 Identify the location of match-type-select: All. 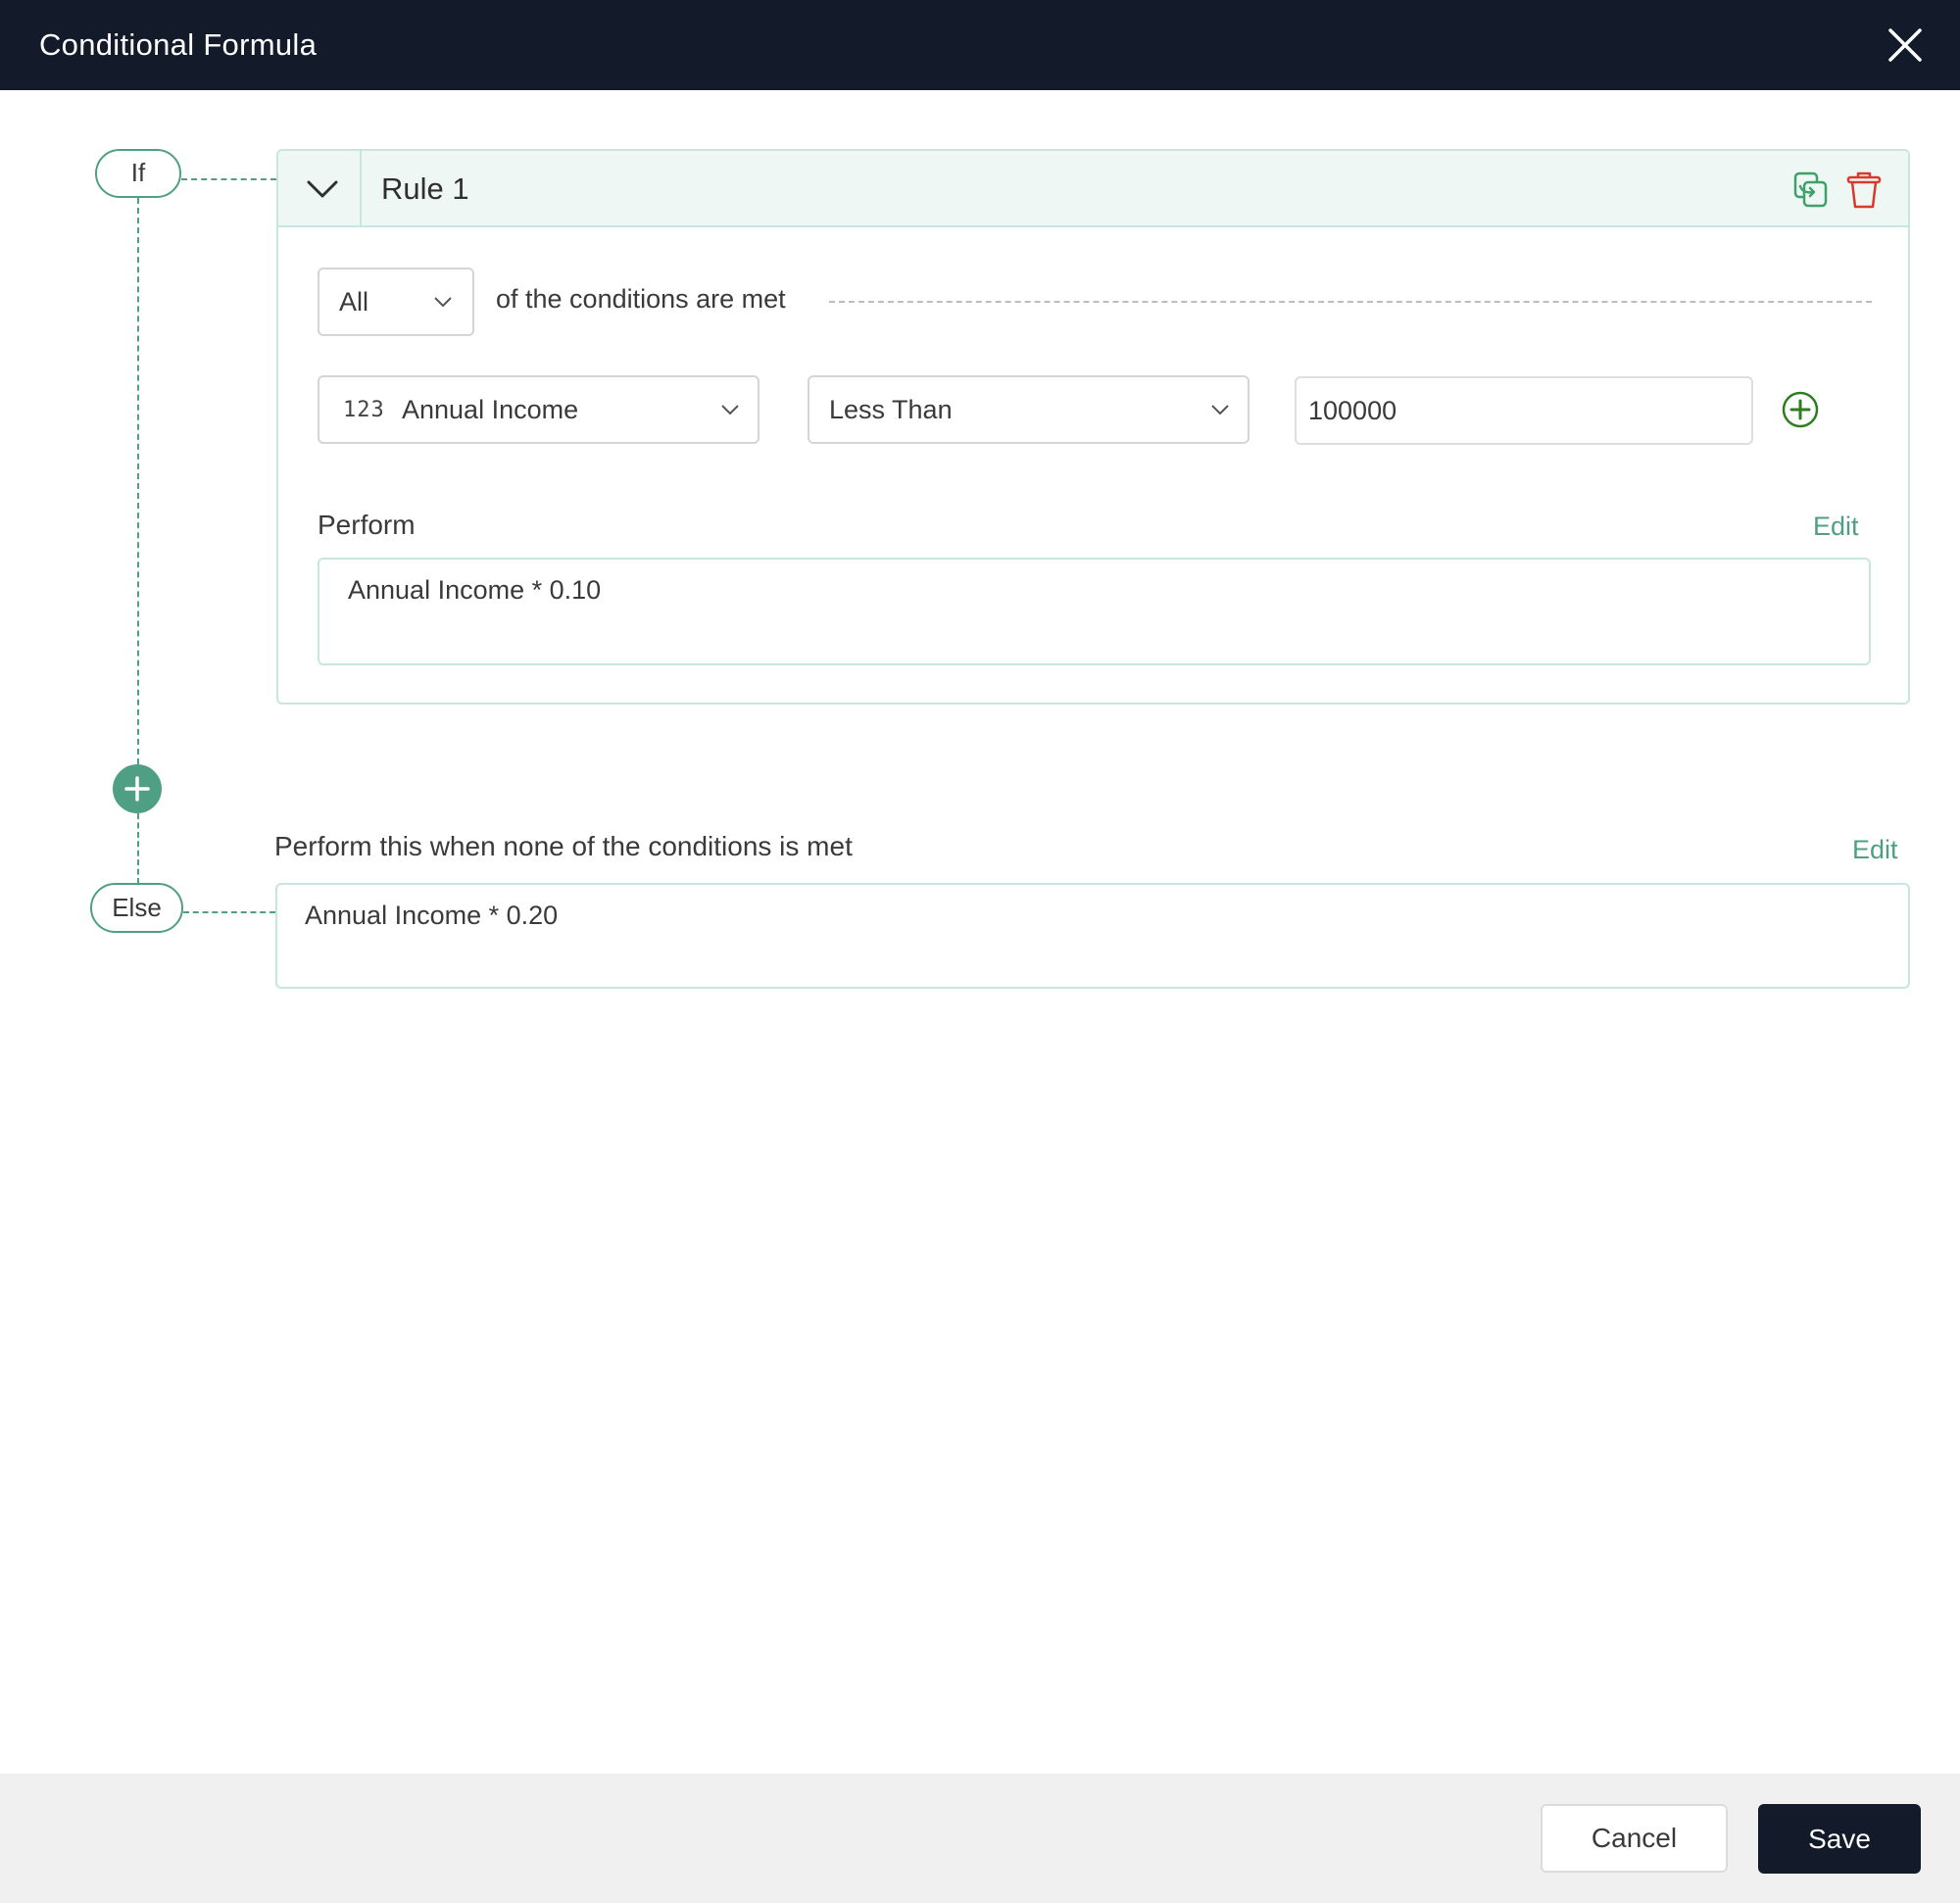
(396, 302).